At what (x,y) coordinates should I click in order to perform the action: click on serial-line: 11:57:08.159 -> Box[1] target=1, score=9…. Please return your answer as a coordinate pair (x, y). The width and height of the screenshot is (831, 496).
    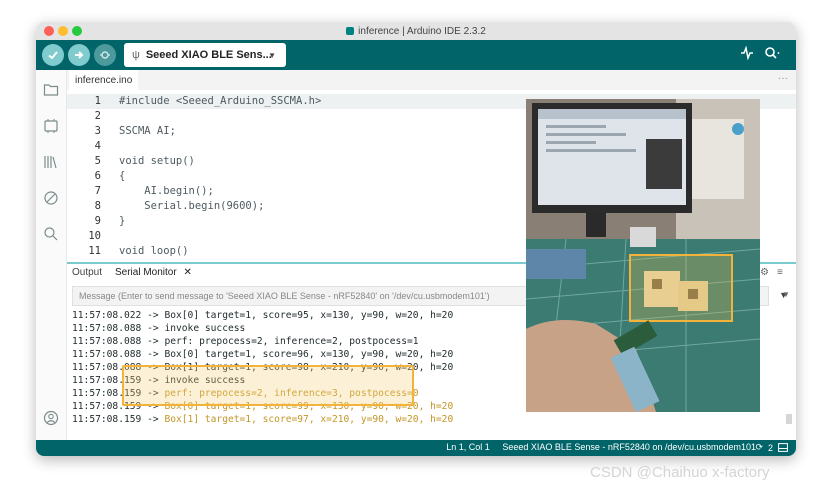
    Looking at the image, I should click on (262, 419).